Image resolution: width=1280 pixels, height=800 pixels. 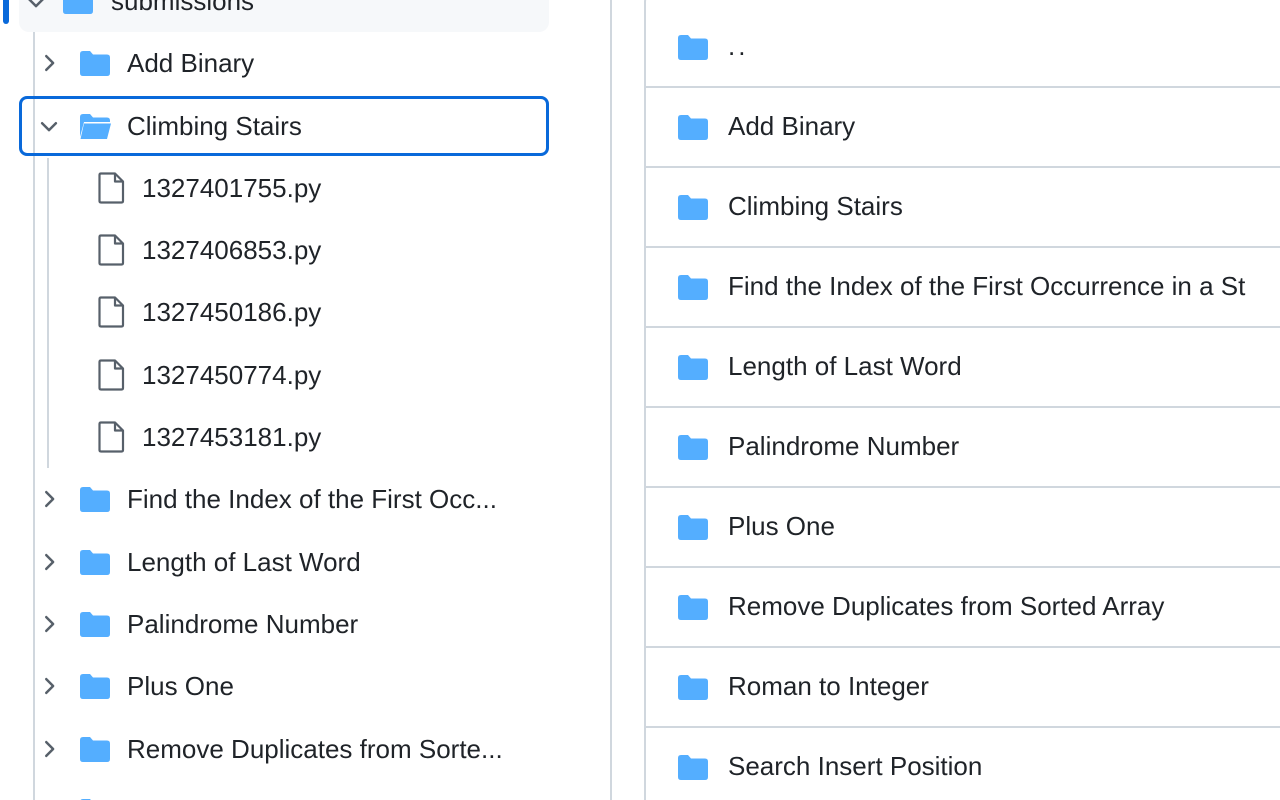 I want to click on tree-item-submissions: submissions, so click(x=284, y=16).